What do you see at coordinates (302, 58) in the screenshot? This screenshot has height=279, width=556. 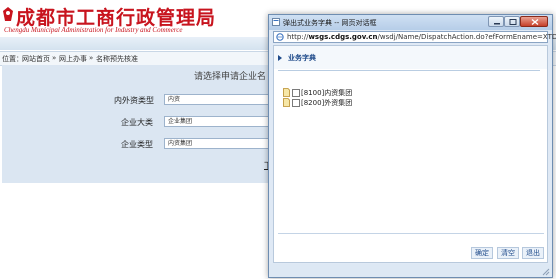 I see `section-title: 业务字典` at bounding box center [302, 58].